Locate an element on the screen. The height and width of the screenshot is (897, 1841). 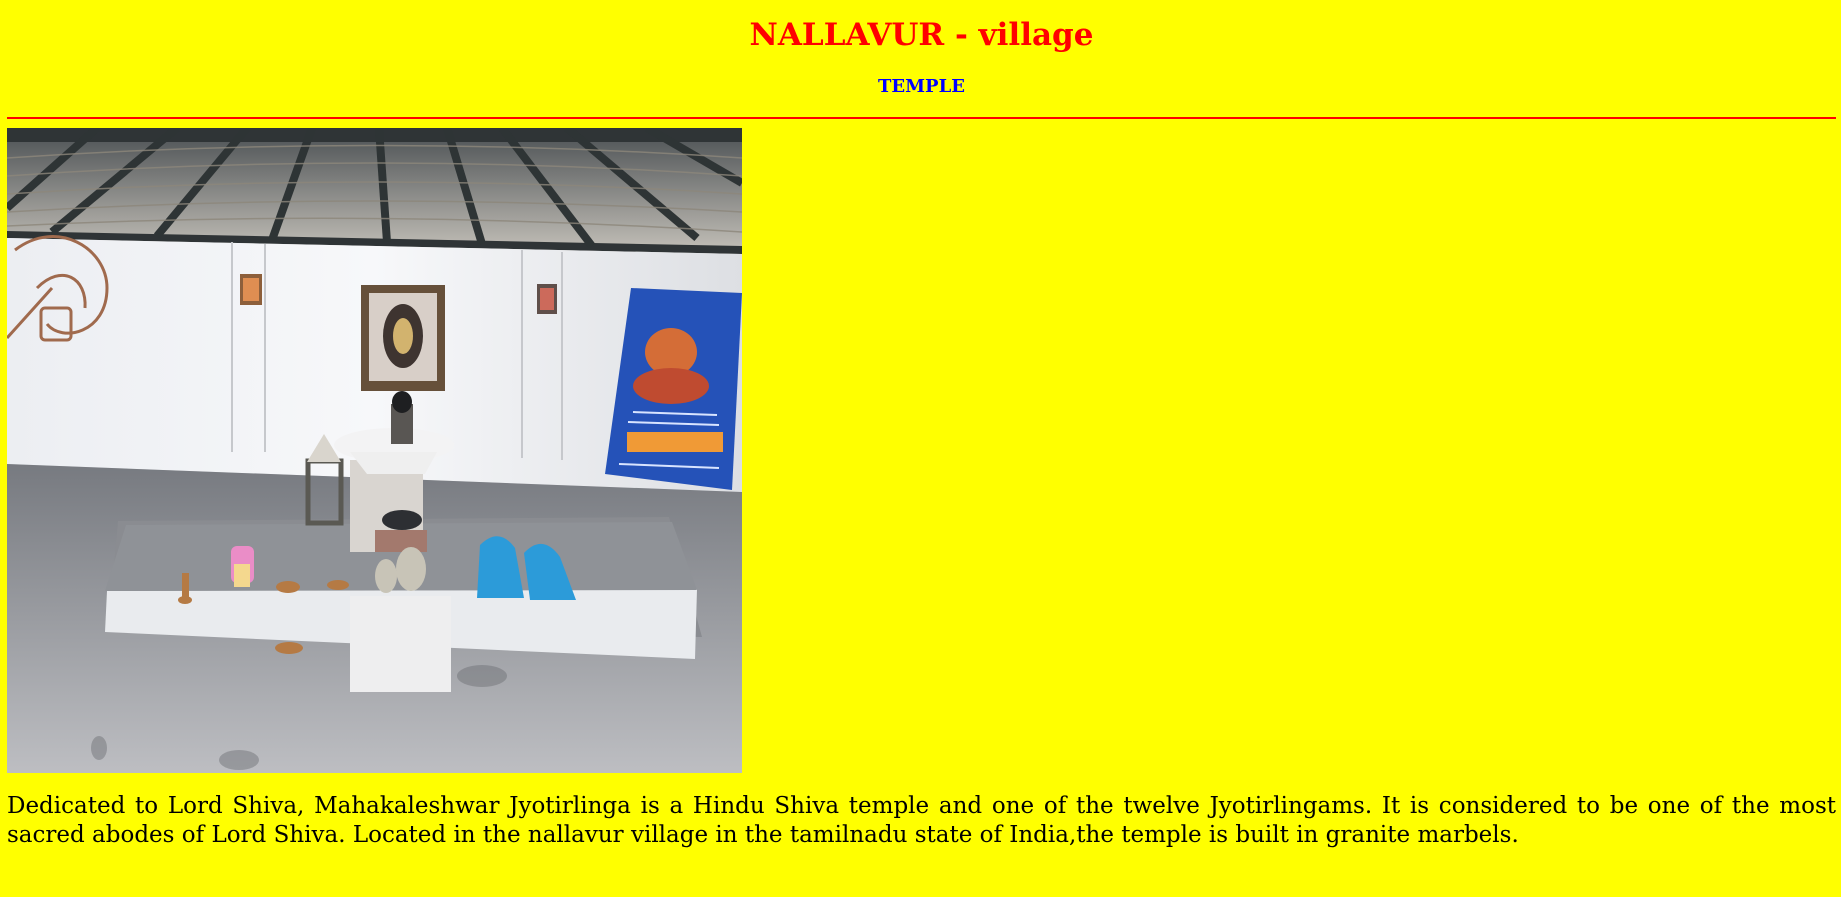
horizontal-divider is located at coordinates (921, 118).